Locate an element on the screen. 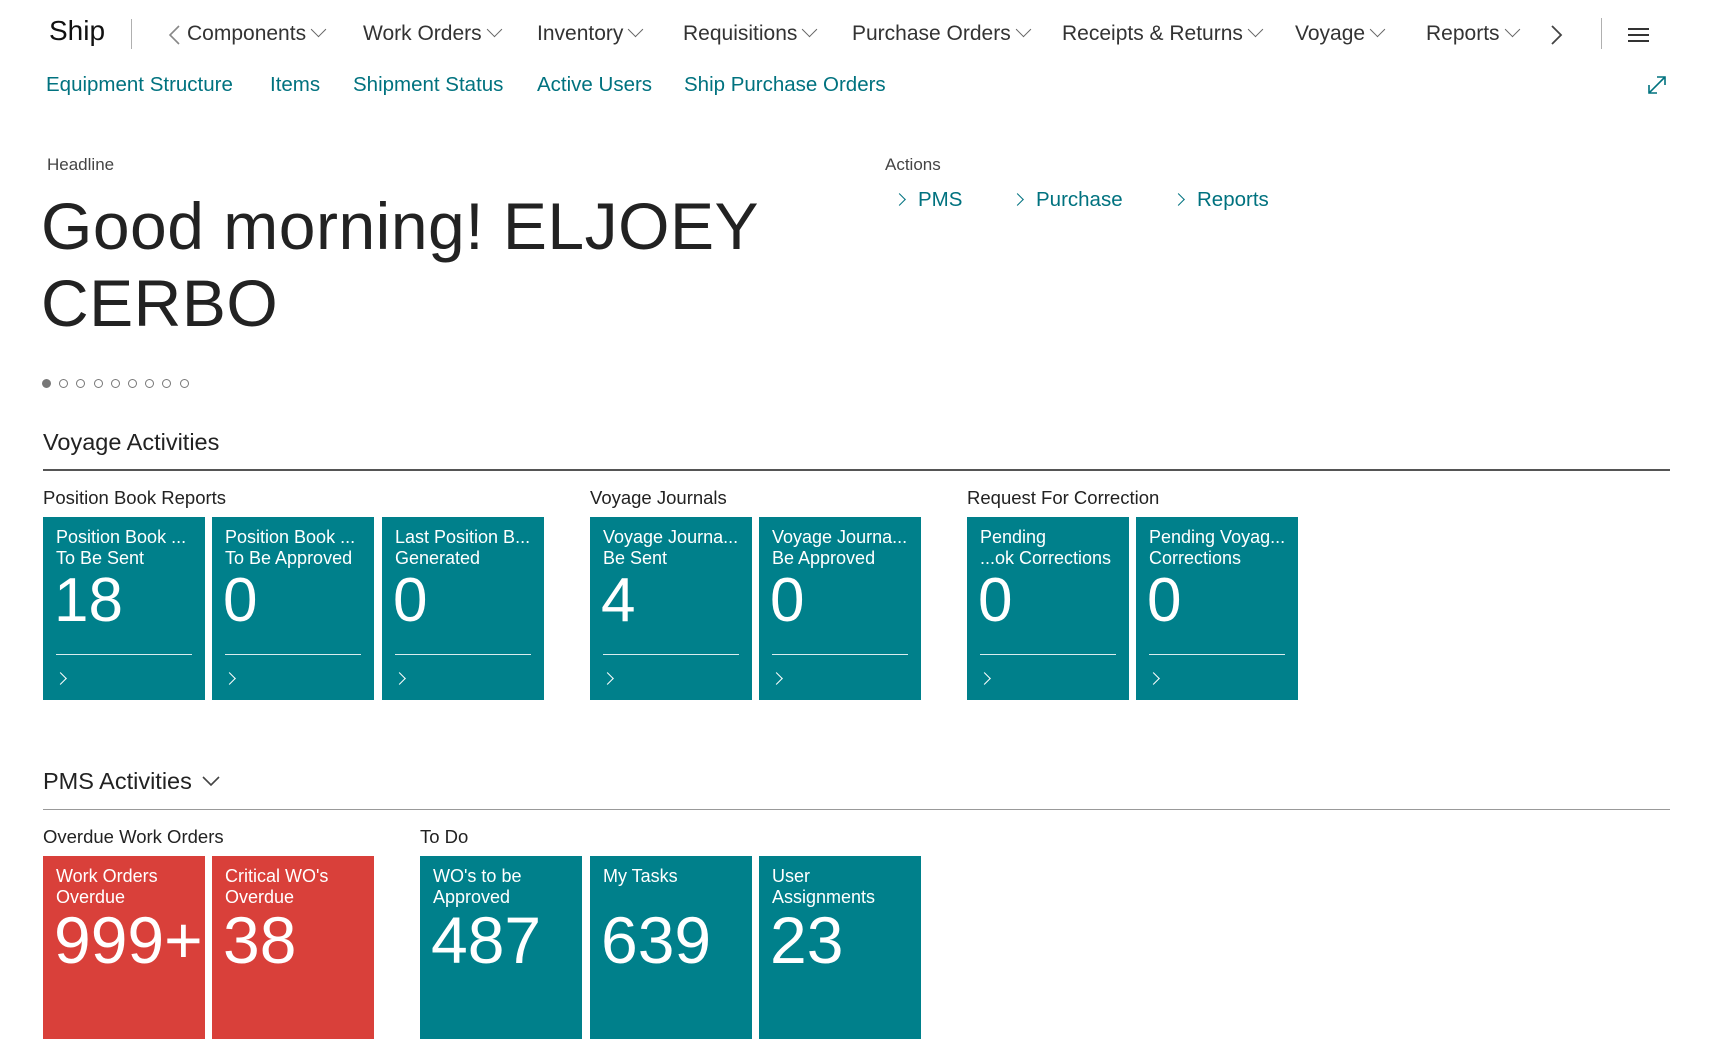 This screenshot has width=1710, height=1039. group-title-overdue-work-orders: Overdue Work Orders is located at coordinates (133, 836).